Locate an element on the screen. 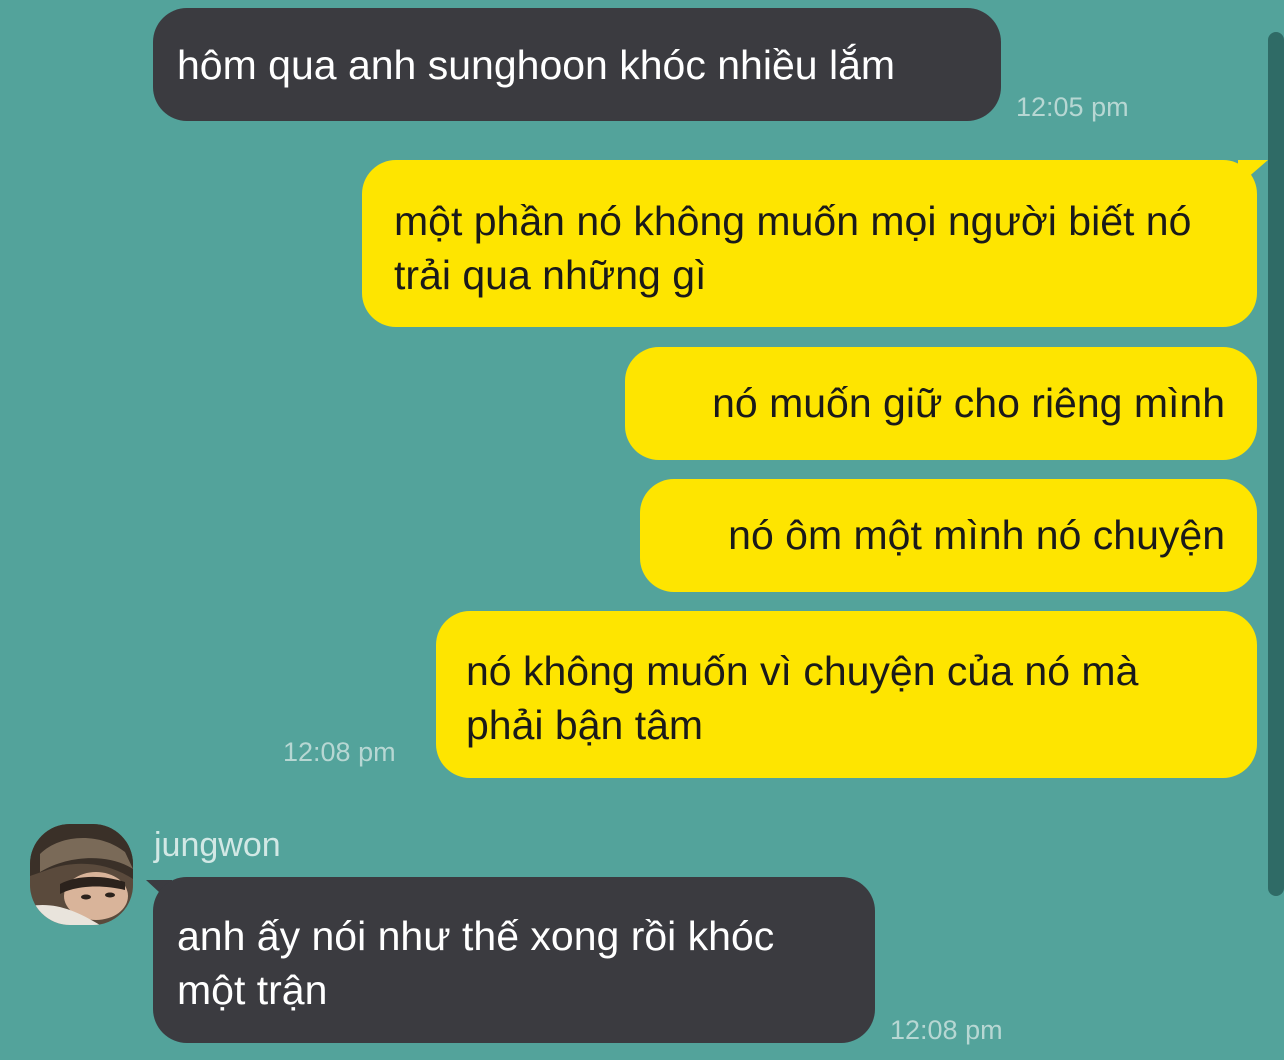 The width and height of the screenshot is (1284, 1060). sender-name: jungwon is located at coordinates (217, 845).